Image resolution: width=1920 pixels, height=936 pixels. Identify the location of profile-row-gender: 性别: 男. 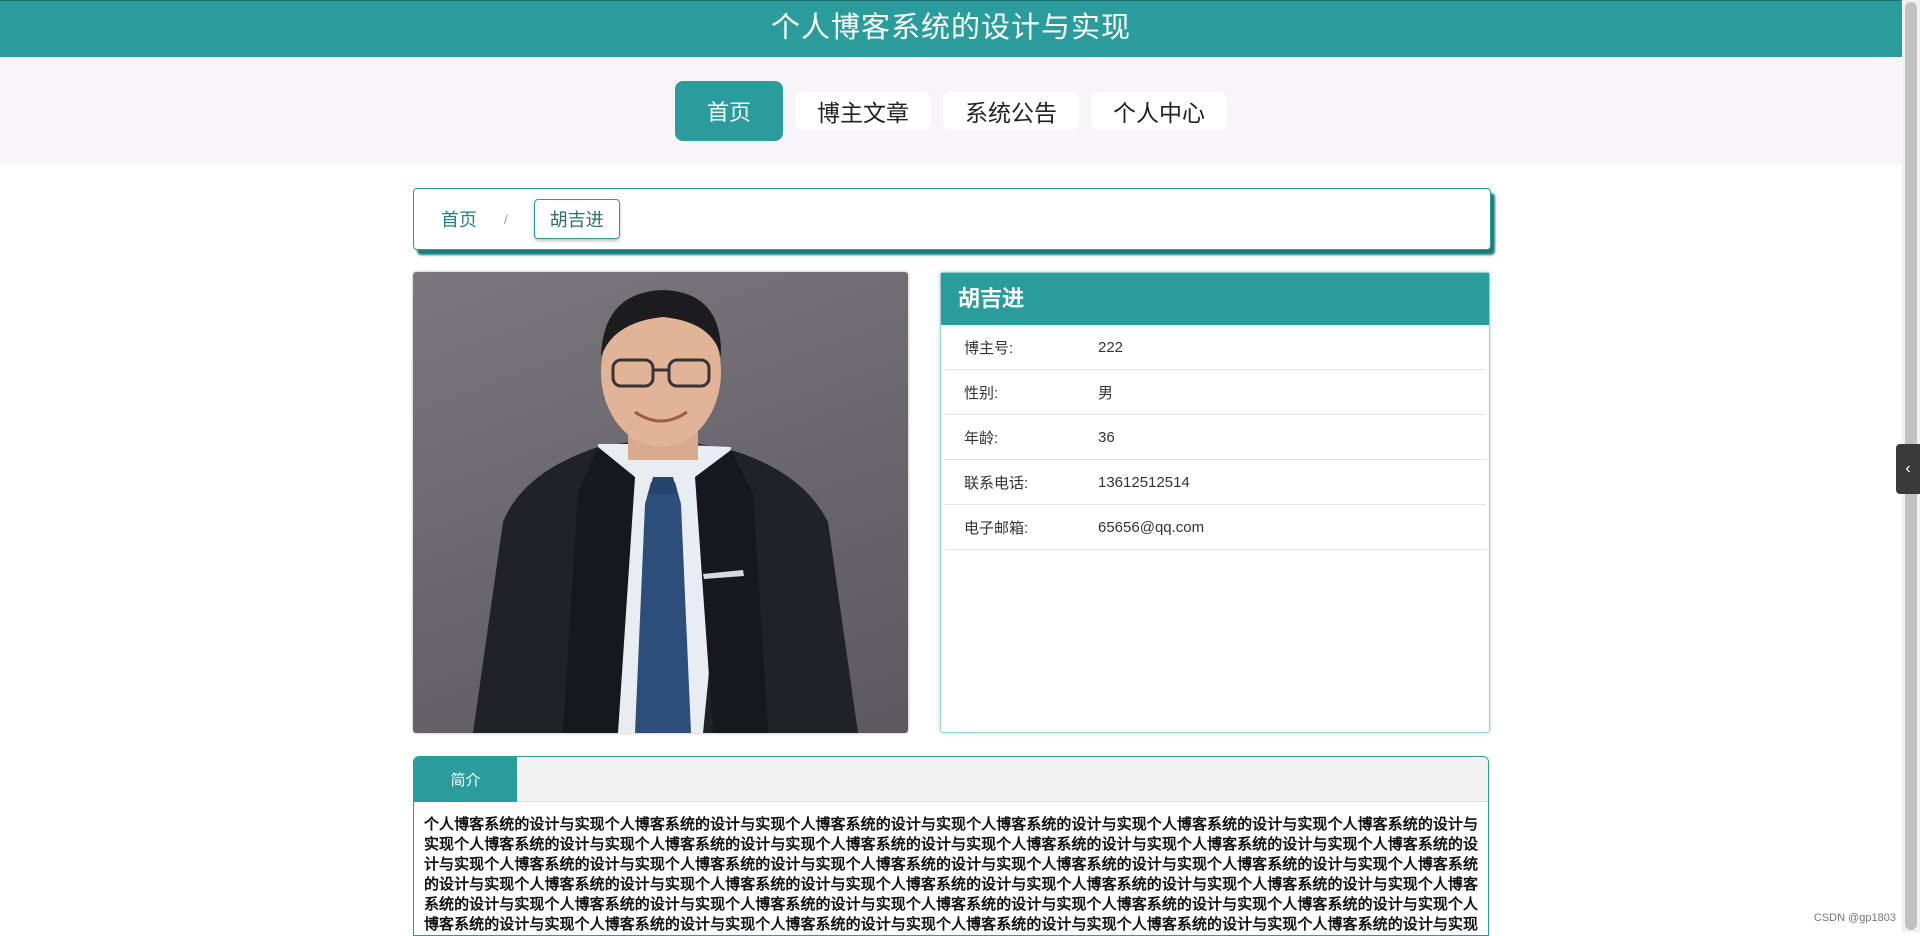
(1215, 392).